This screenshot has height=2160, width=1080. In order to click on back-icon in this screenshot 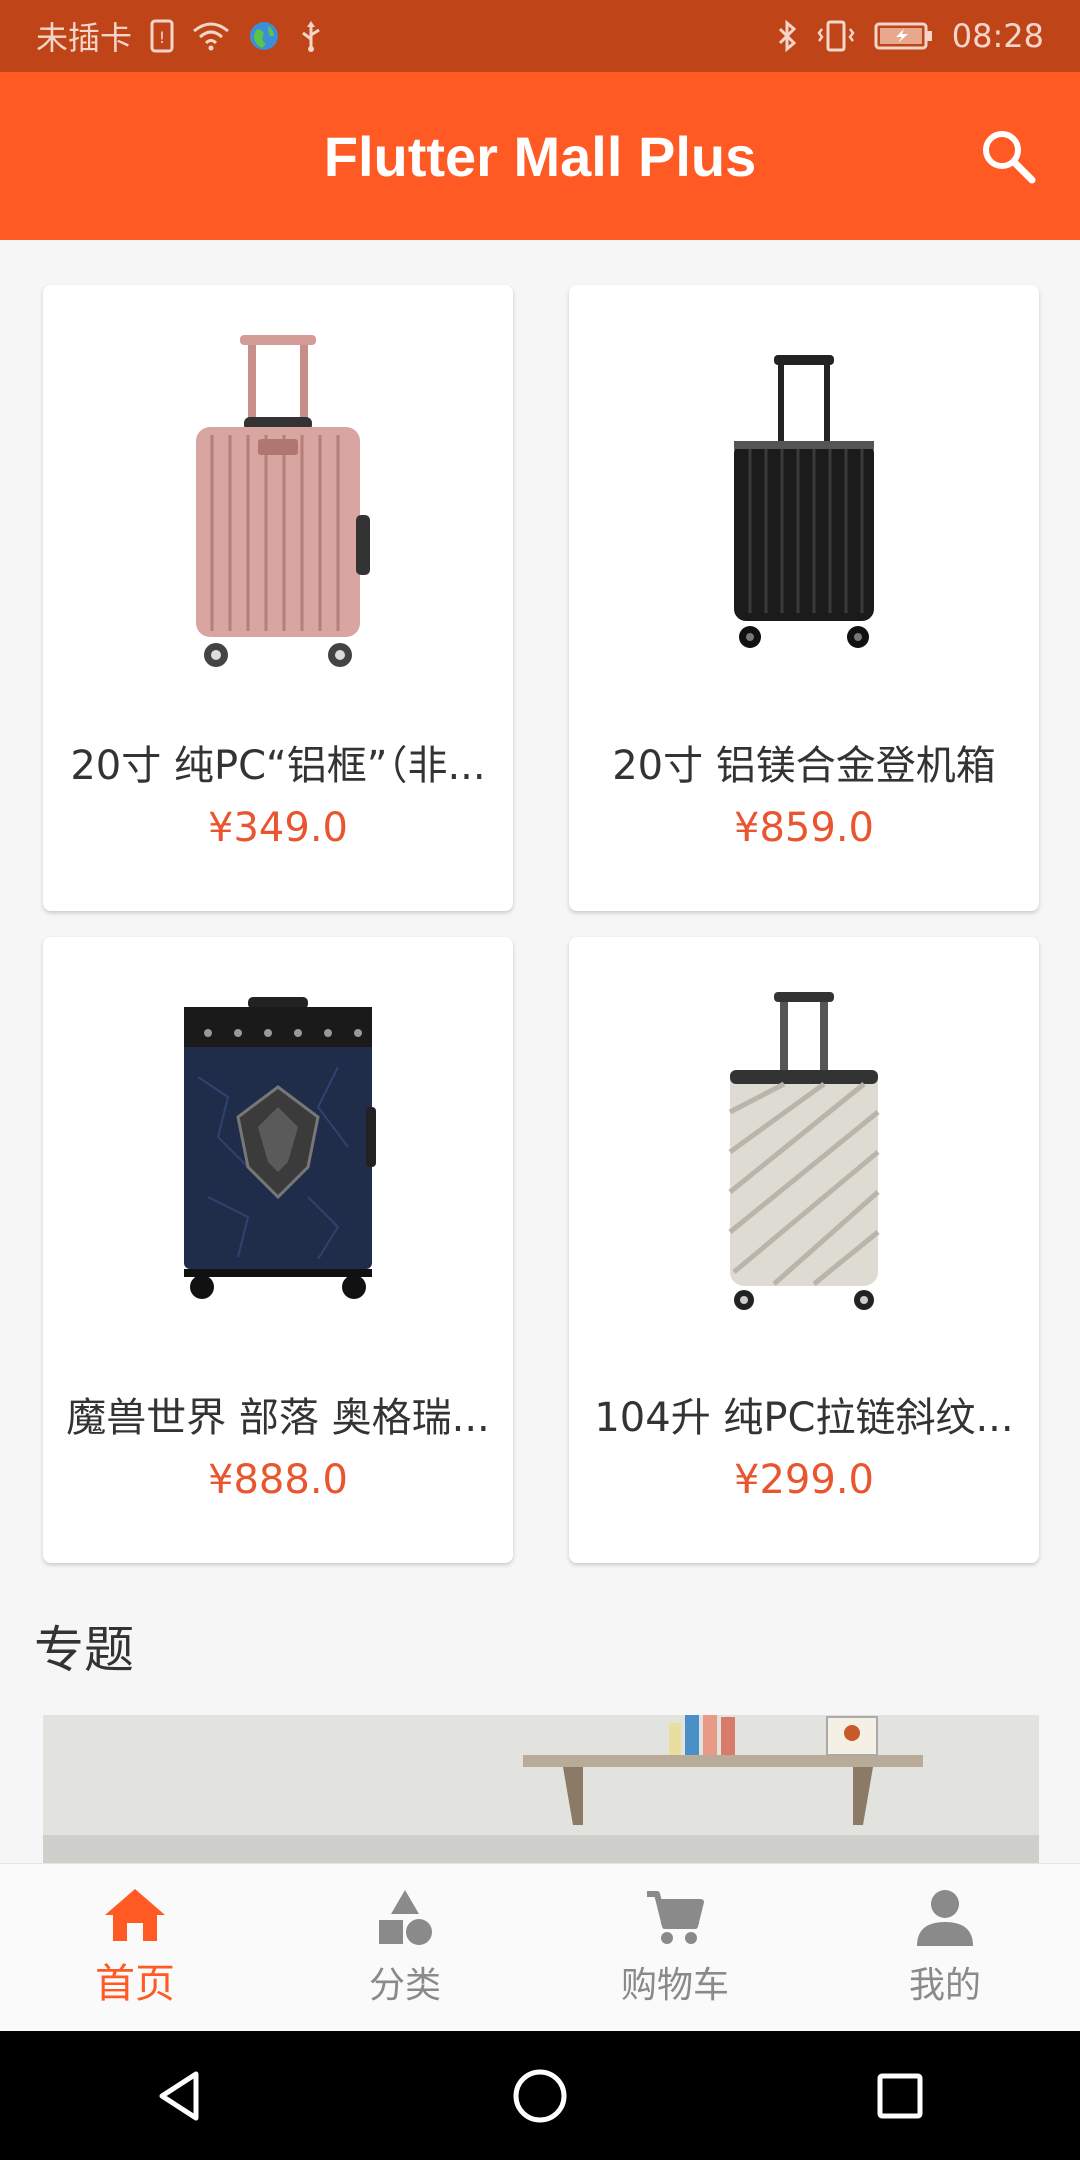, I will do `click(179, 2095)`.